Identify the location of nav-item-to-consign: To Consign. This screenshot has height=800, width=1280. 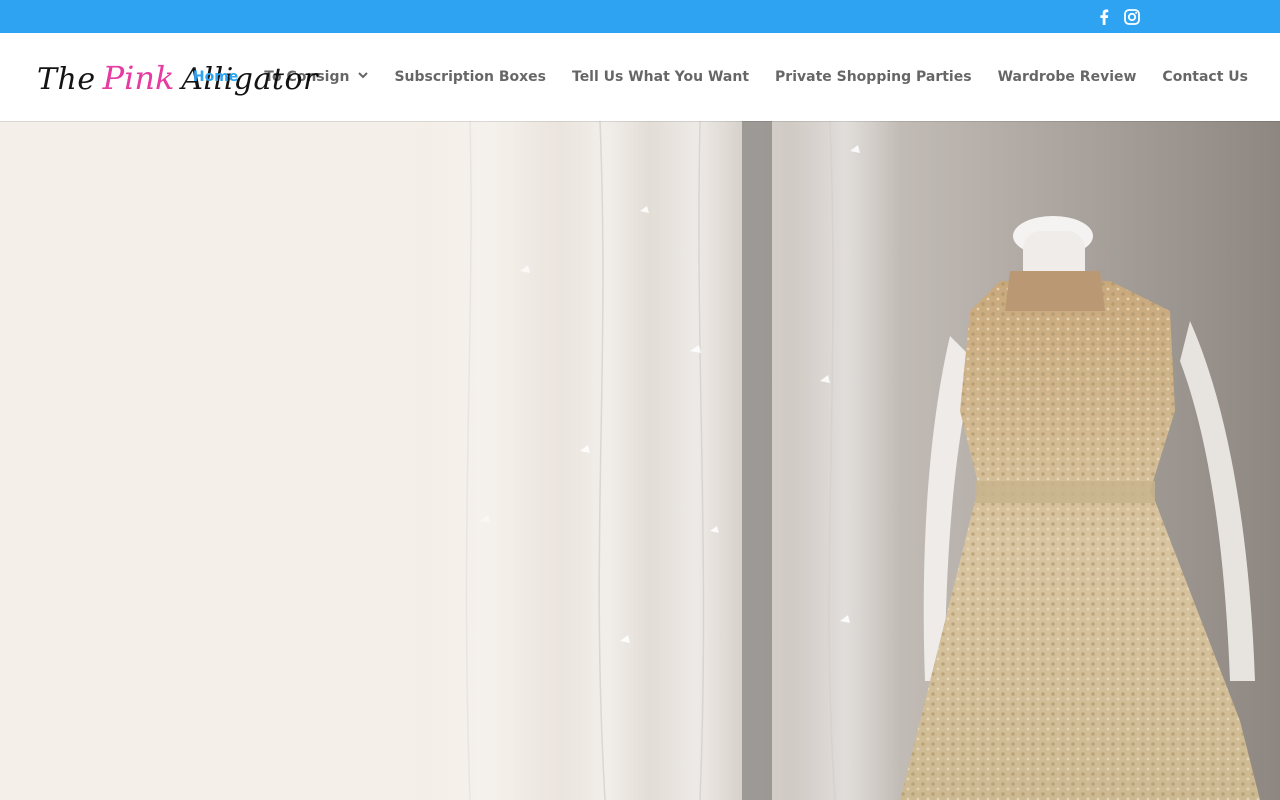
(316, 77).